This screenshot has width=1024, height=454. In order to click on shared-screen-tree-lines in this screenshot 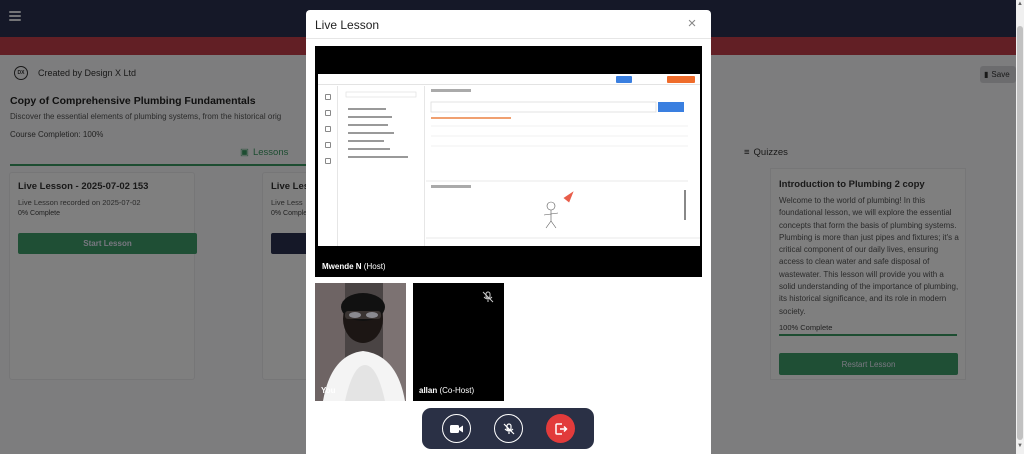, I will do `click(381, 124)`.